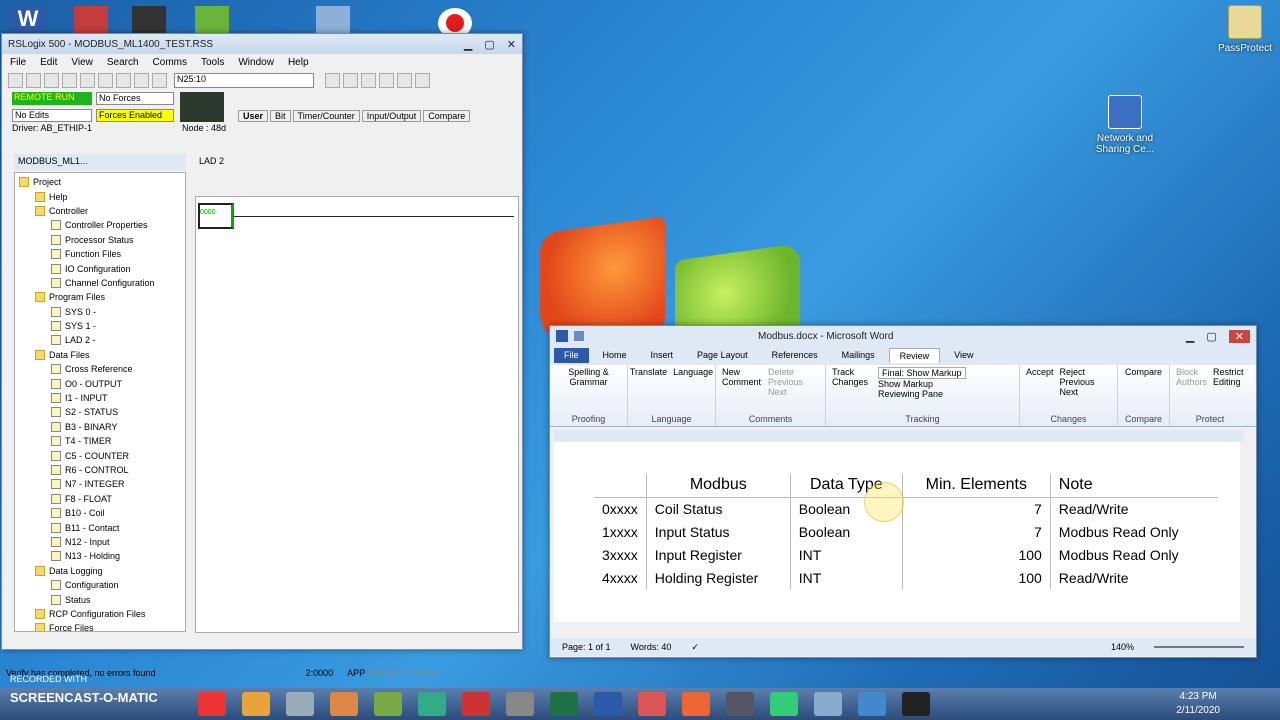 The height and width of the screenshot is (720, 1280). What do you see at coordinates (785, 372) in the screenshot?
I see `delete-comment-button: Delete` at bounding box center [785, 372].